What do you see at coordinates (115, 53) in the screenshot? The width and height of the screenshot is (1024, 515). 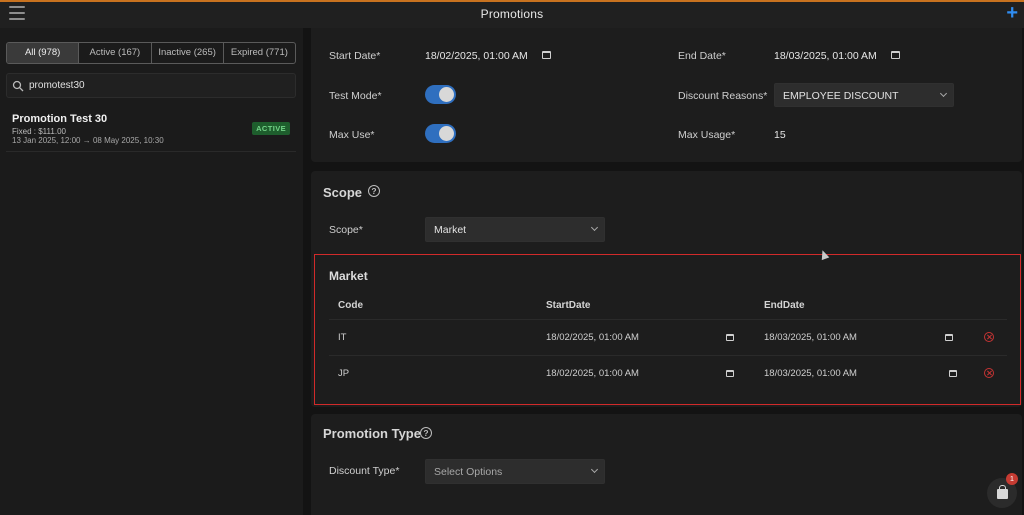 I see `tab-active: Active (167)` at bounding box center [115, 53].